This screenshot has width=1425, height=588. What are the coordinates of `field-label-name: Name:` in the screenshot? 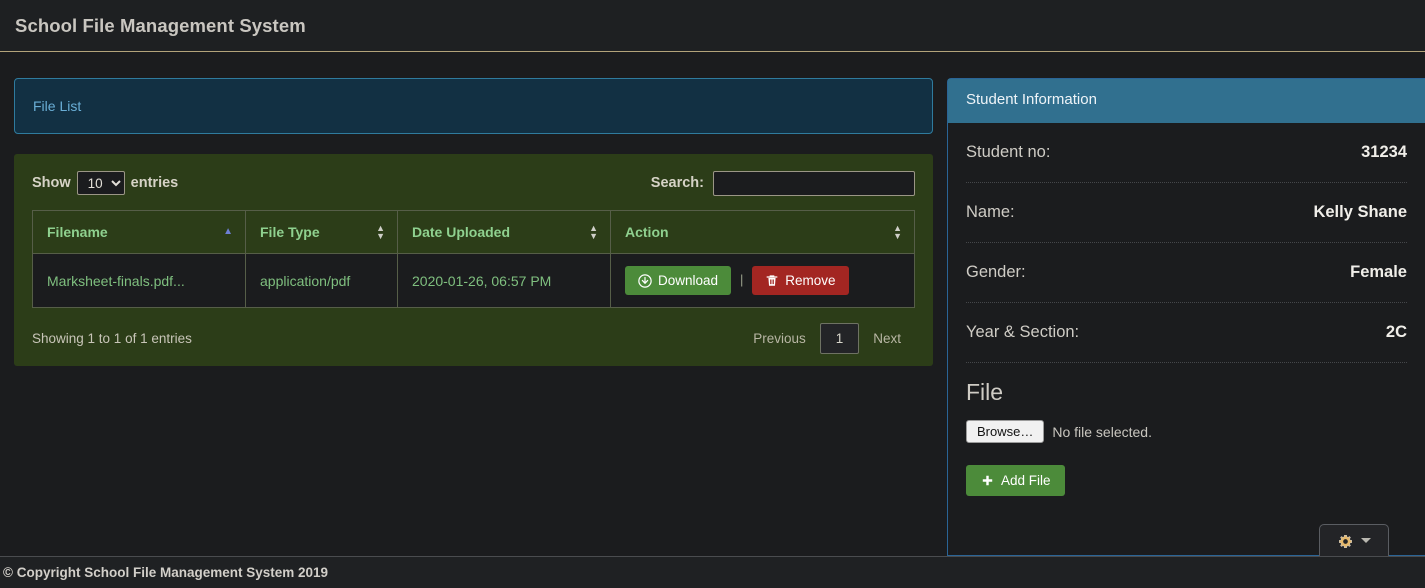 It's located at (990, 212).